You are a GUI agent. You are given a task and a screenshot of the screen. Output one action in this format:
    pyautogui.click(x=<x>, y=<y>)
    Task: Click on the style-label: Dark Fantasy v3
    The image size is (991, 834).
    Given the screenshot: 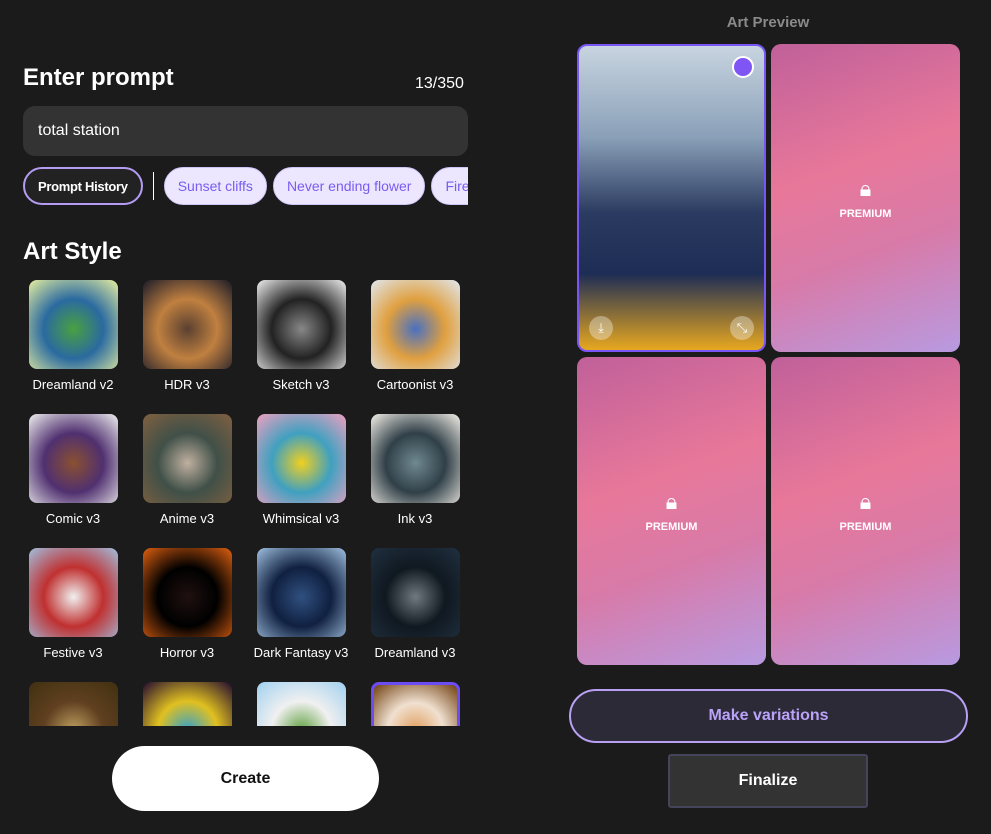 What is the action you would take?
    pyautogui.click(x=301, y=652)
    